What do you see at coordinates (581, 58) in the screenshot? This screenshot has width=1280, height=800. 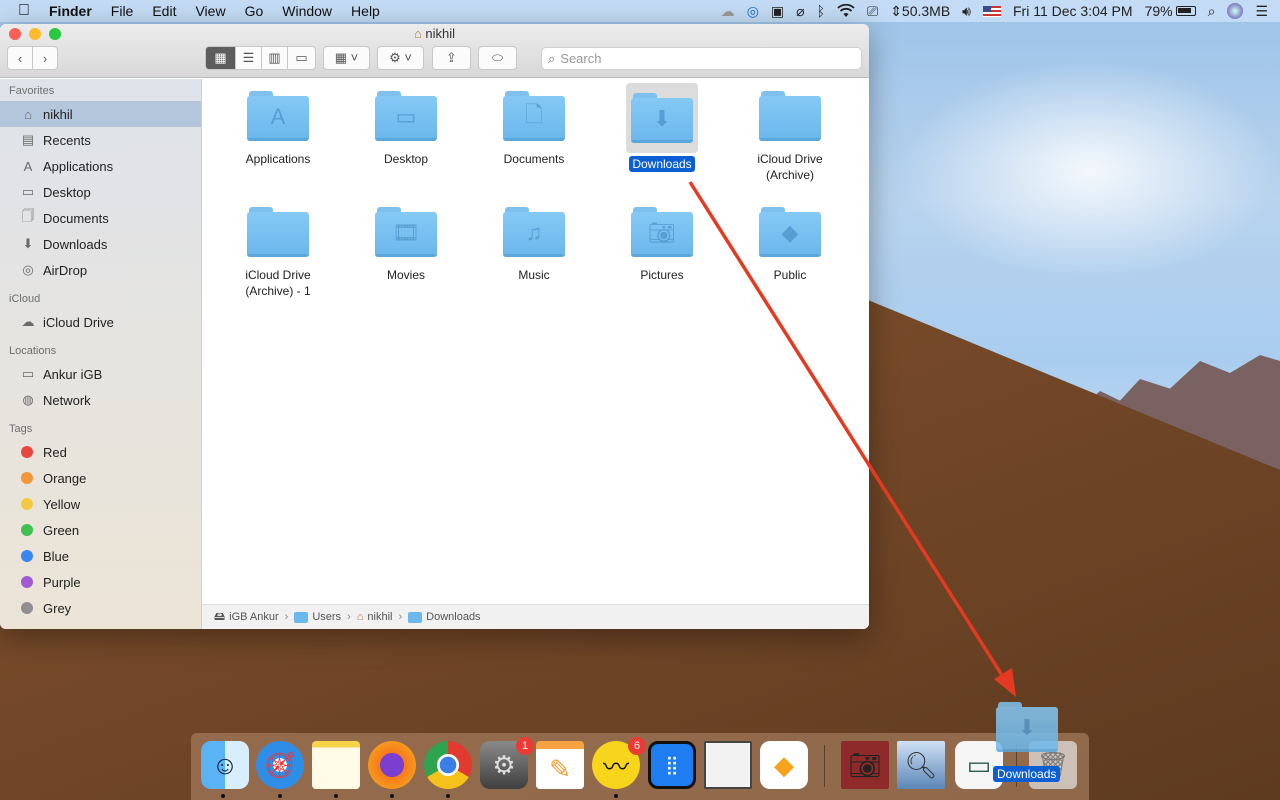 I see `search-placeholder: Search` at bounding box center [581, 58].